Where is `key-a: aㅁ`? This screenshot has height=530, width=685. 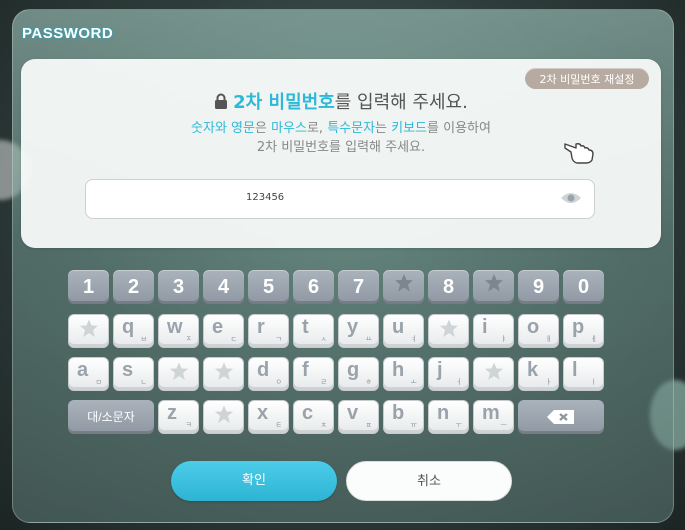
key-a: aㅁ is located at coordinates (88, 374).